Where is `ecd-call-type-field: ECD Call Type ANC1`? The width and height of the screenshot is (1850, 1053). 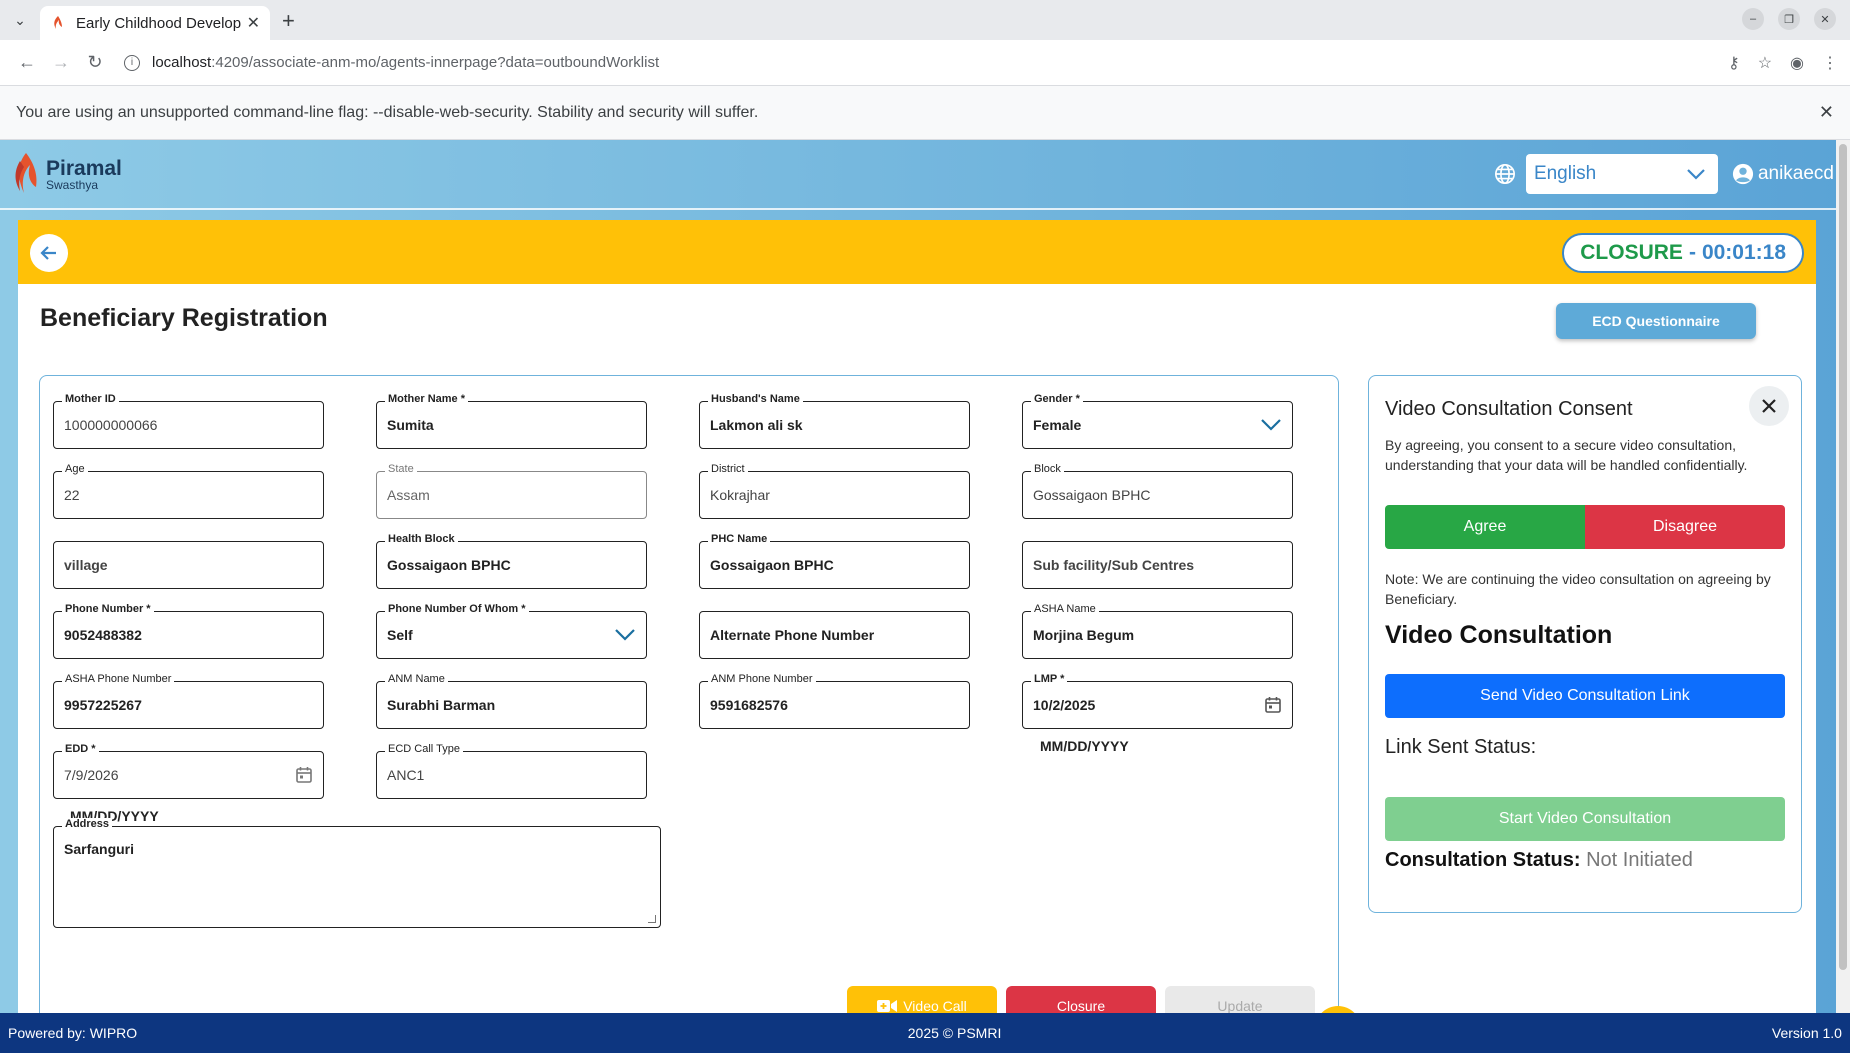
ecd-call-type-field: ECD Call Type ANC1 is located at coordinates (511, 771).